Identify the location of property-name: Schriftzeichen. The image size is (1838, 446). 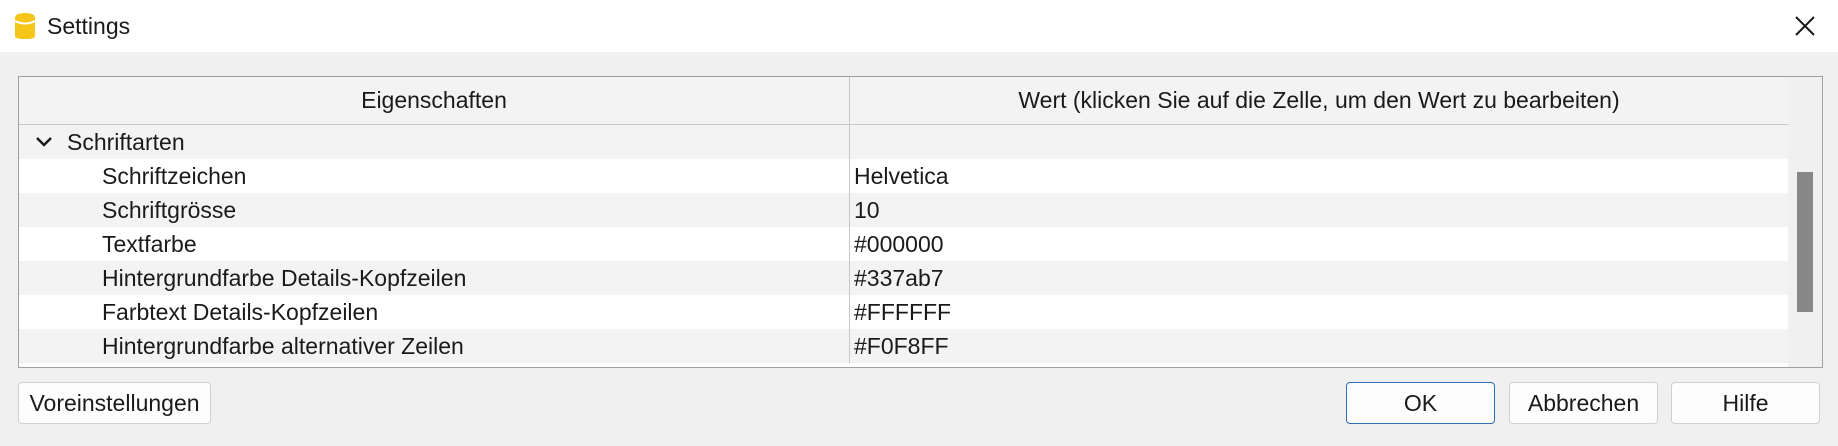
(434, 176).